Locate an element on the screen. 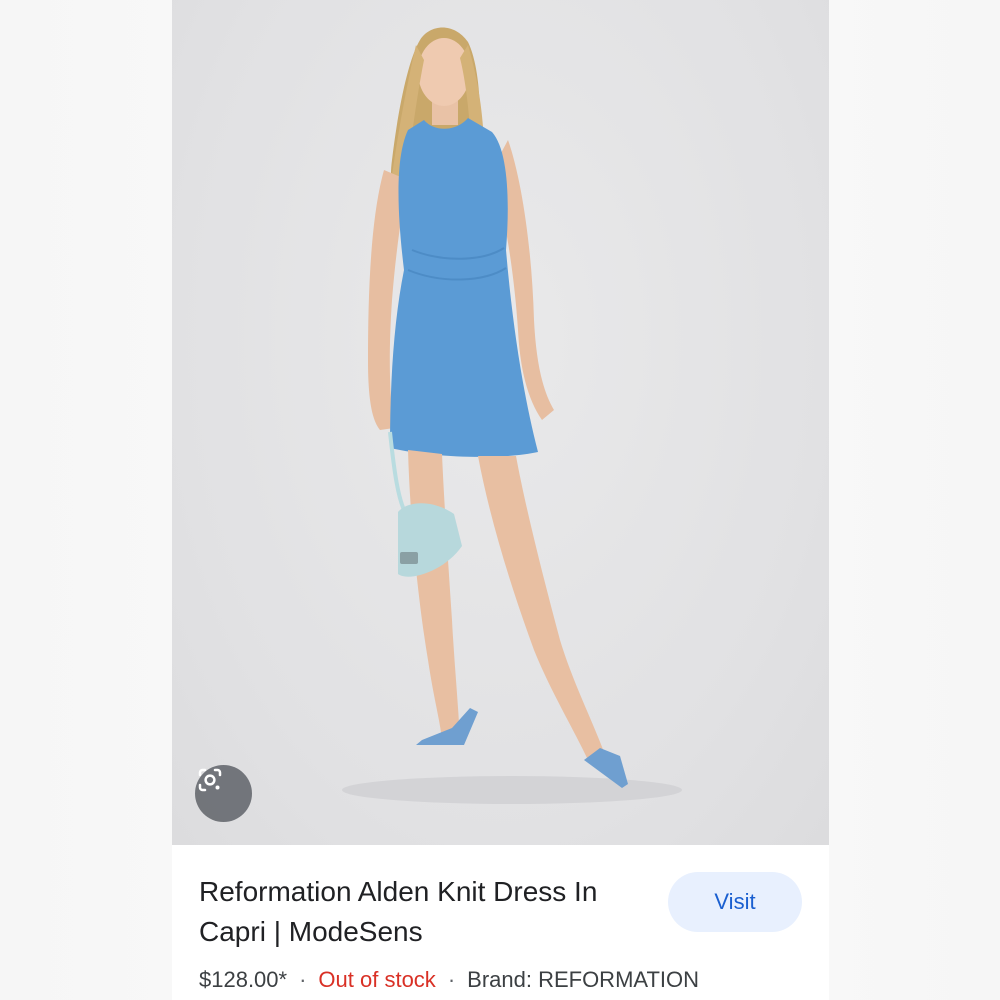  bag-clasp is located at coordinates (409, 558).